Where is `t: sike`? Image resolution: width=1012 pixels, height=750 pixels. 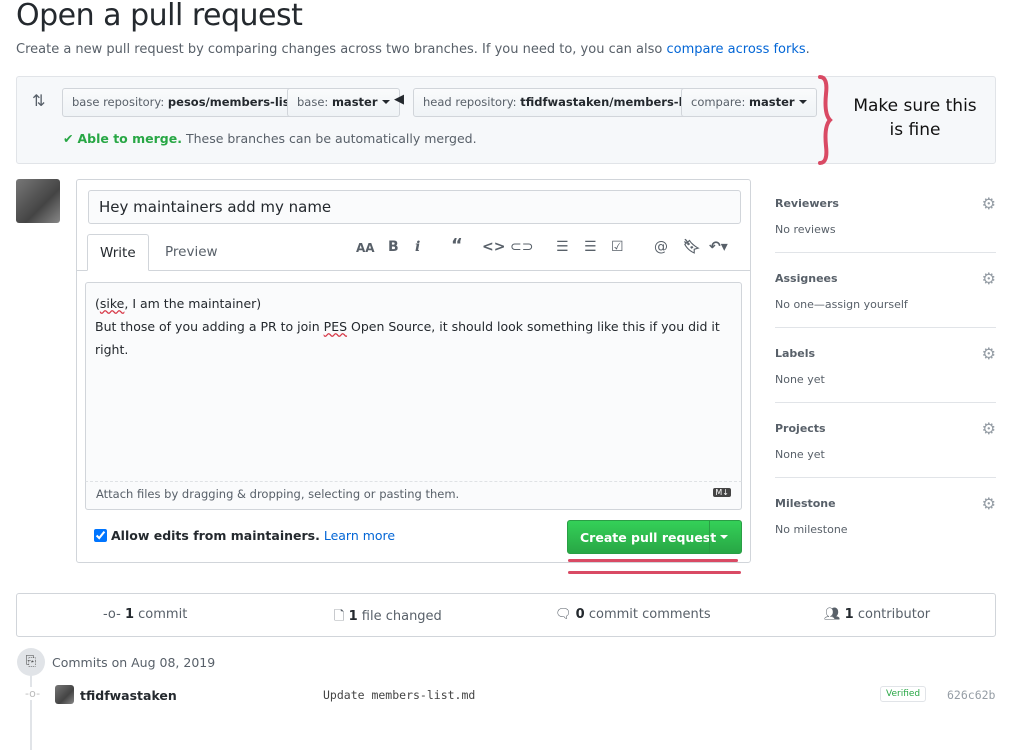
t: sike is located at coordinates (112, 303).